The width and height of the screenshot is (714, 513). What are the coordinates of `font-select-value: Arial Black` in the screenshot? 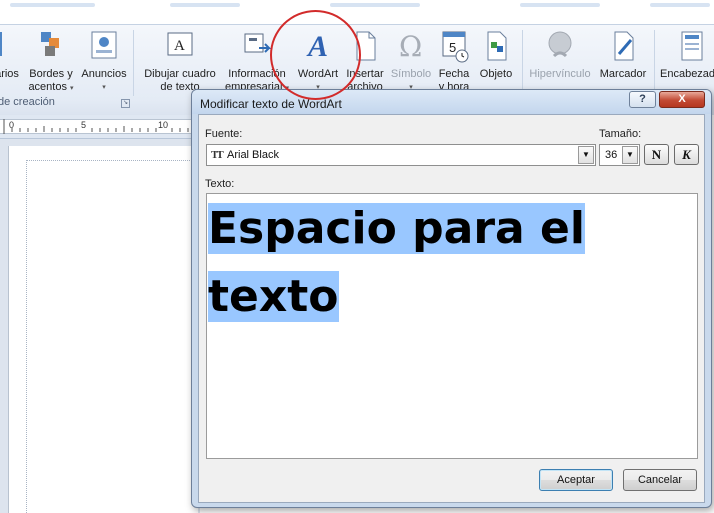 It's located at (253, 155).